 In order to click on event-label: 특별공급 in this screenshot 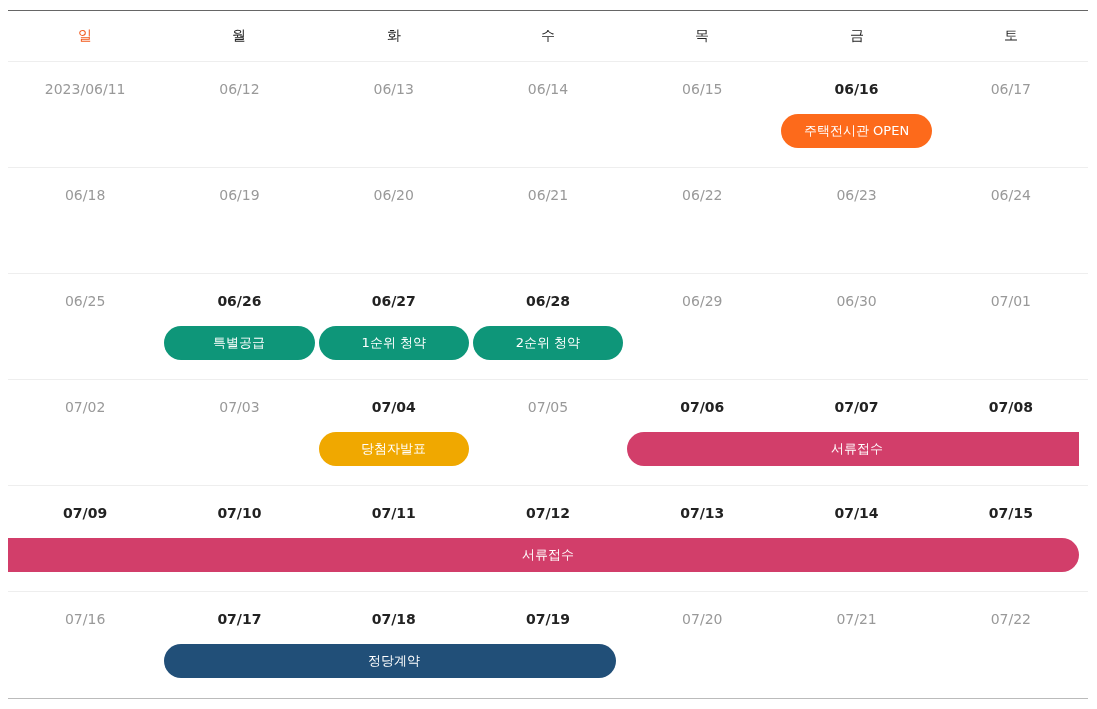, I will do `click(239, 343)`.